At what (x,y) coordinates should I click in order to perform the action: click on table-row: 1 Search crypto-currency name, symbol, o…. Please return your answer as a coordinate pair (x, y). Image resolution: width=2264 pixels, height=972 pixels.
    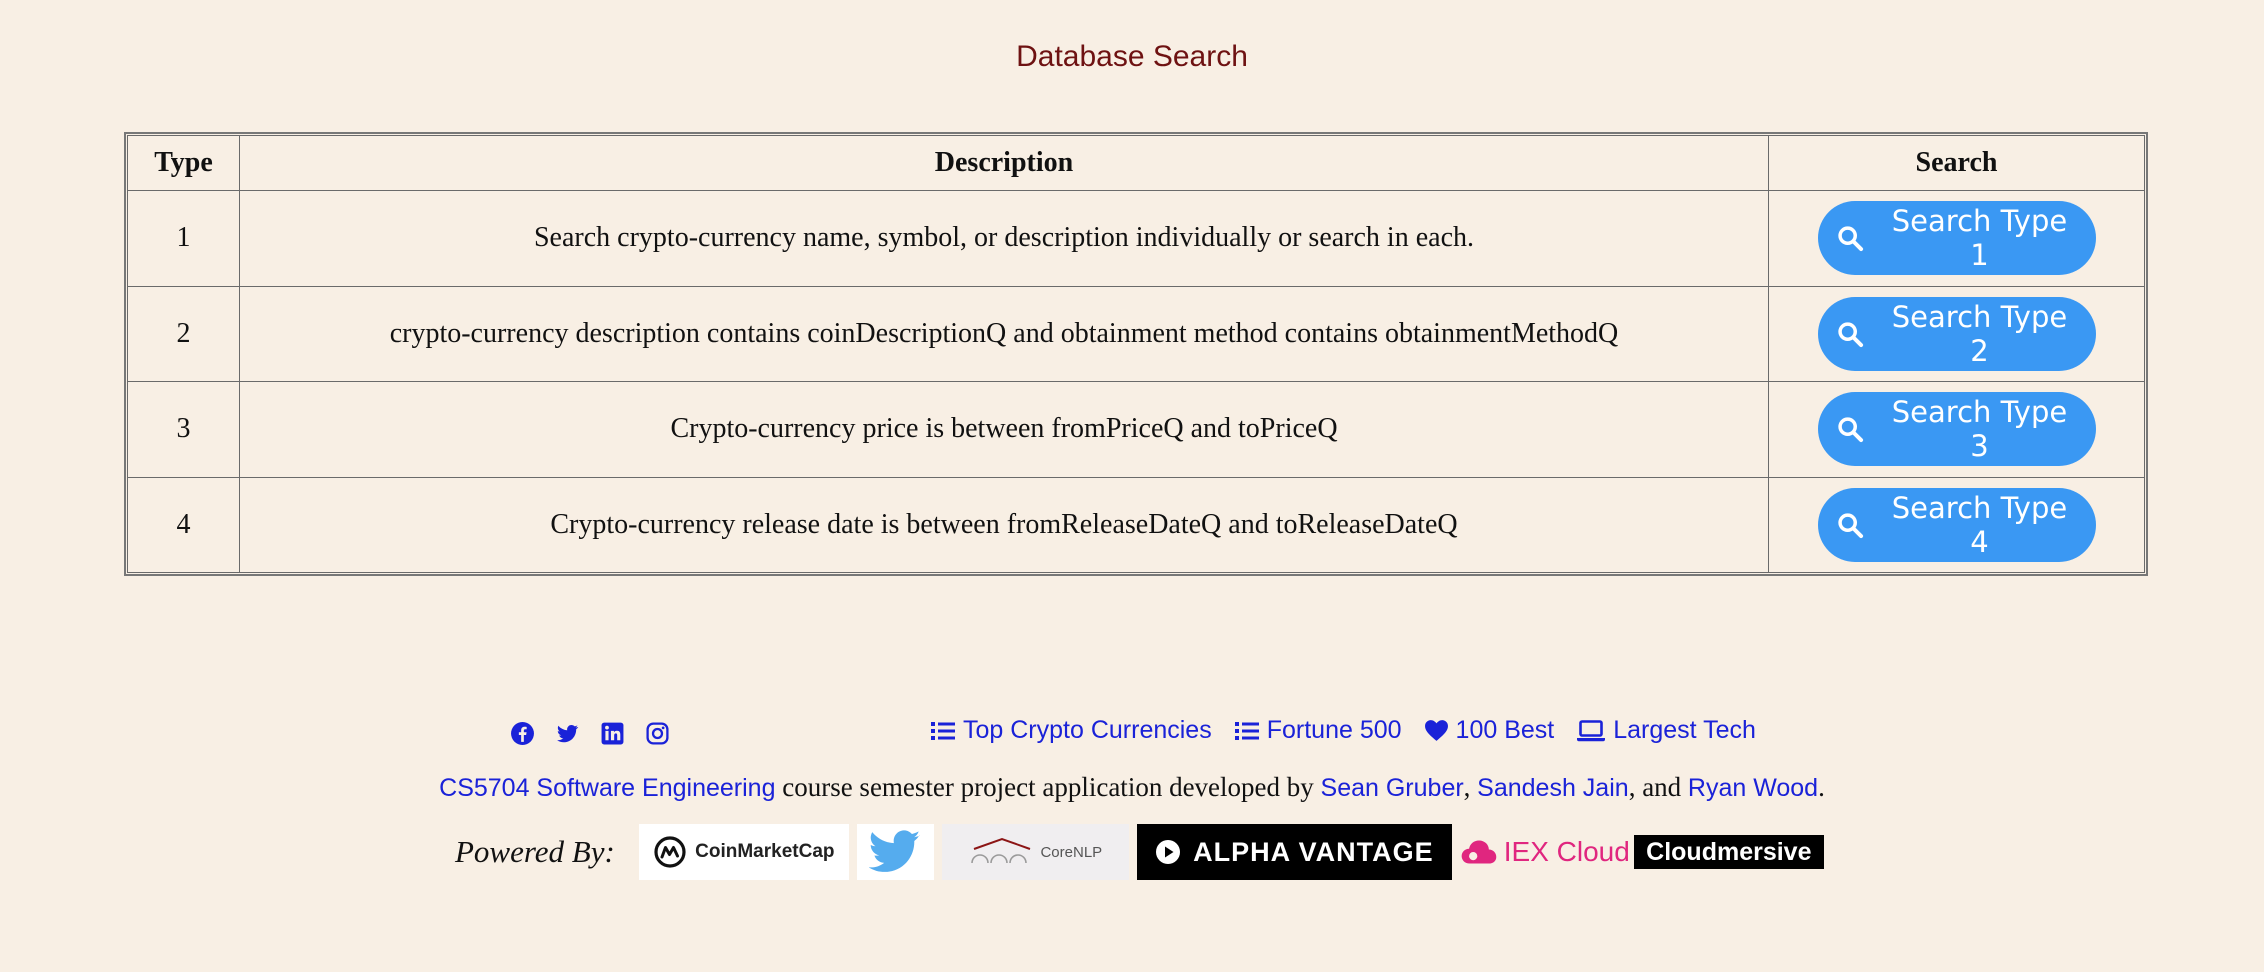
    Looking at the image, I should click on (1136, 238).